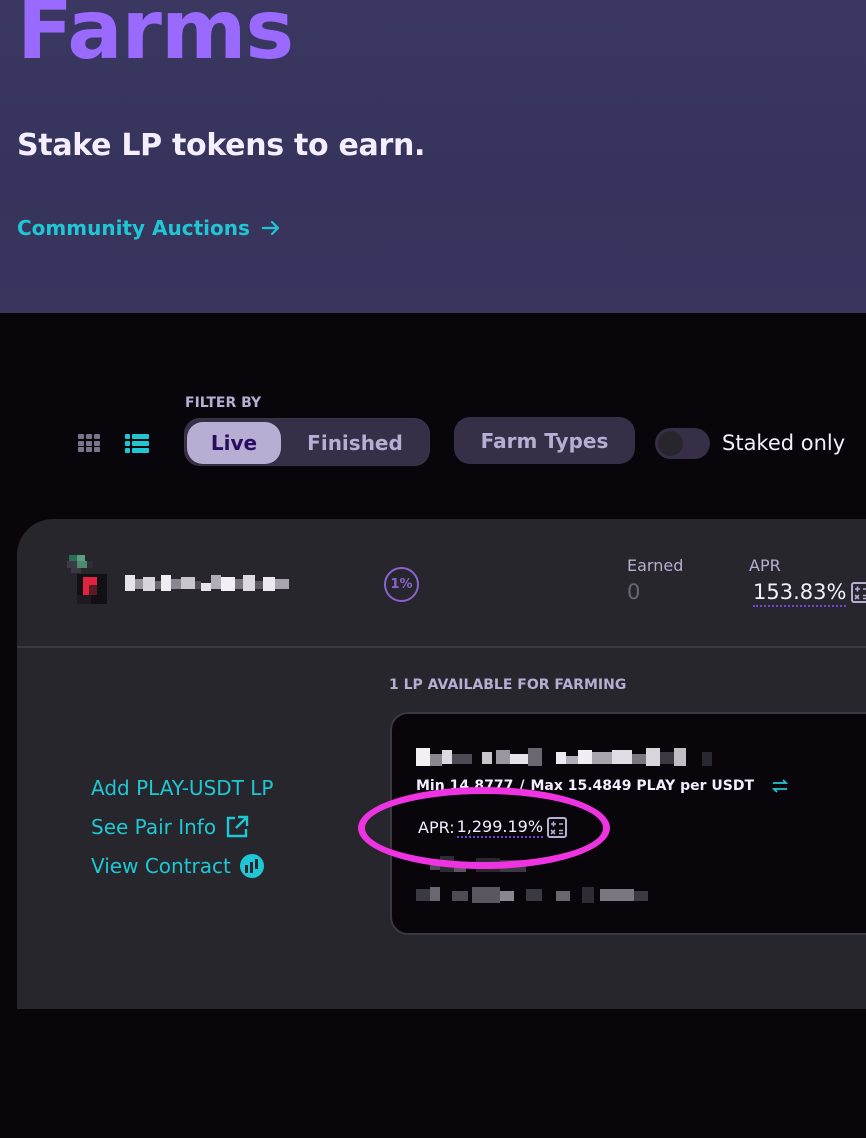  I want to click on add-lp-label: Add PLAY-USDT LP, so click(182, 788).